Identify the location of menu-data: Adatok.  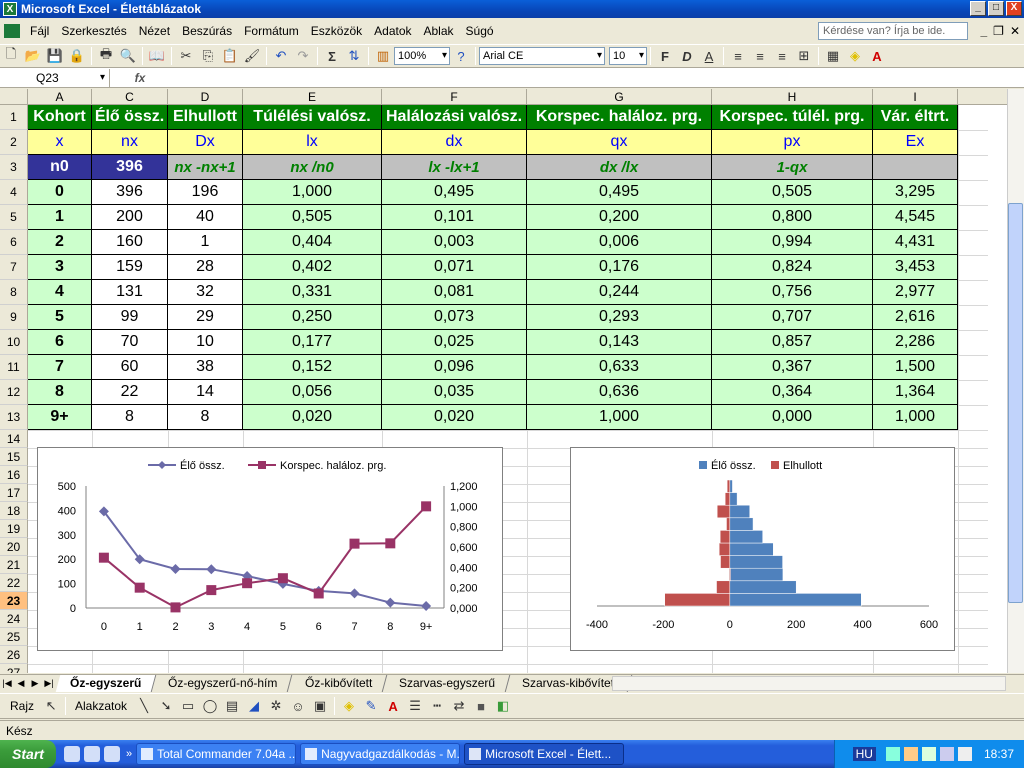
(392, 31).